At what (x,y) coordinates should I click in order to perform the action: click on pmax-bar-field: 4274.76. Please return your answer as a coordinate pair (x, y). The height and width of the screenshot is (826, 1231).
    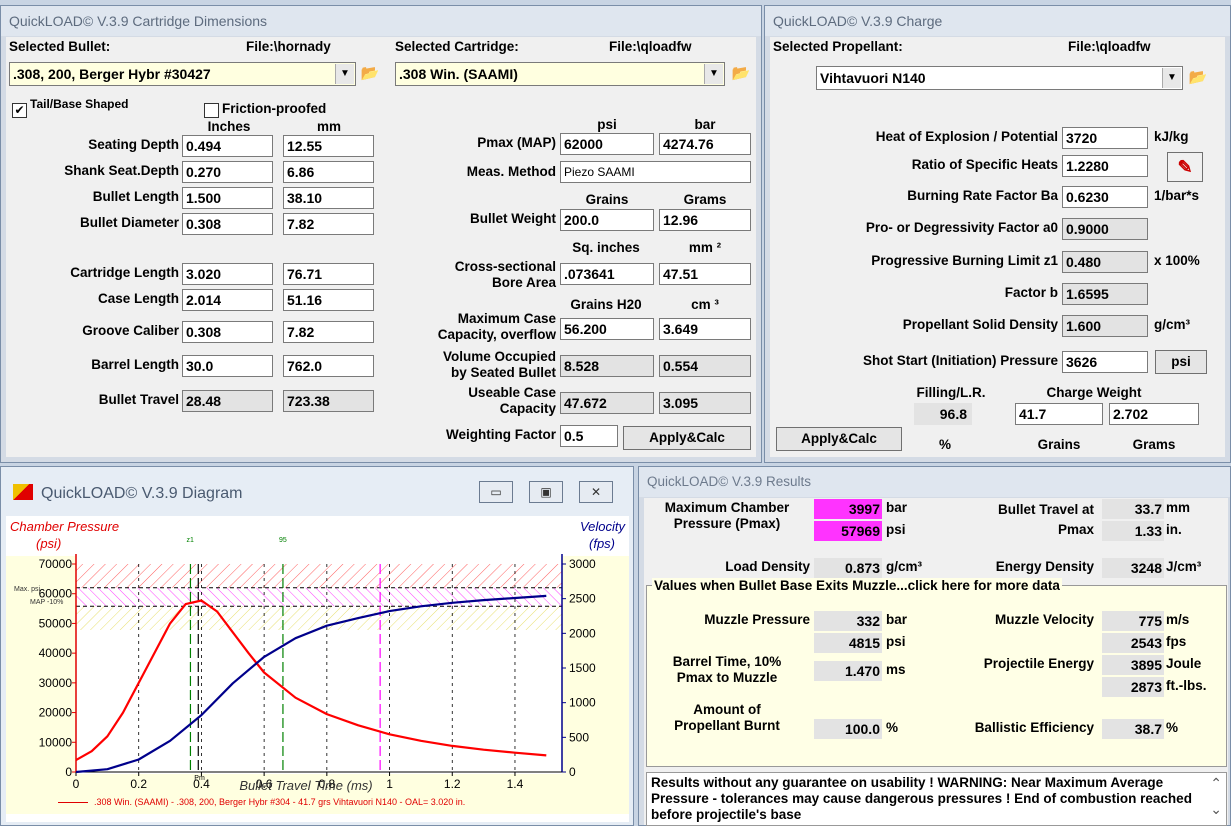
    Looking at the image, I should click on (705, 144).